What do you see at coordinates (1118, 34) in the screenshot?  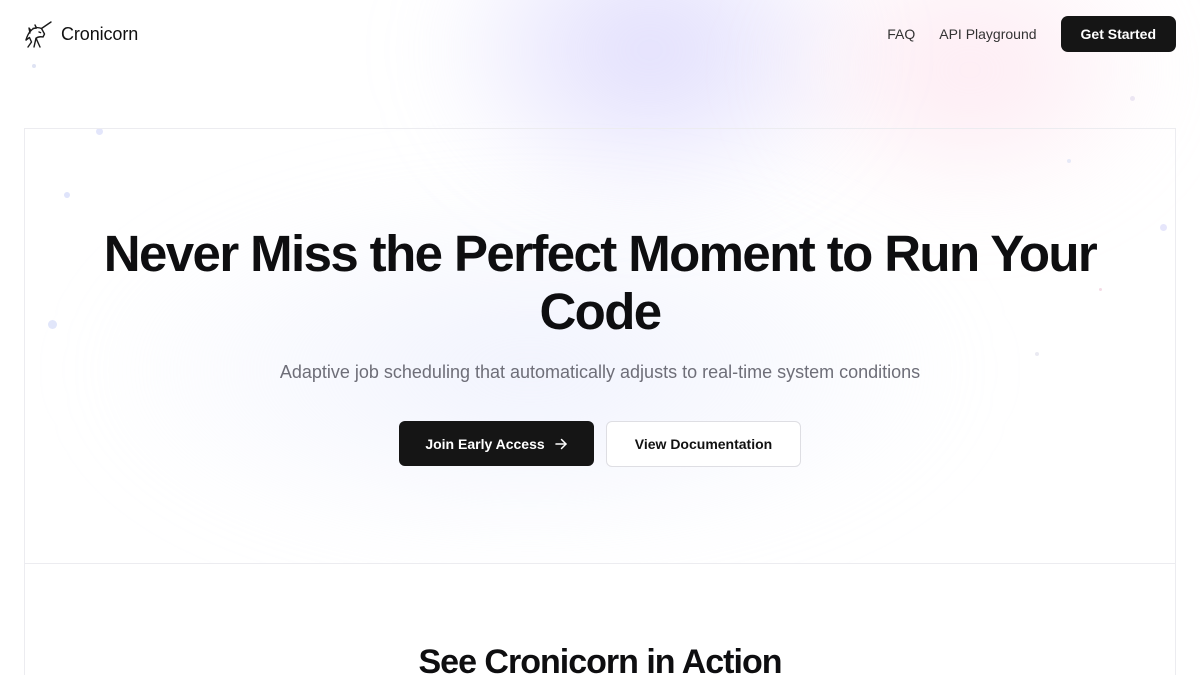 I see `get-started-button: Get Started` at bounding box center [1118, 34].